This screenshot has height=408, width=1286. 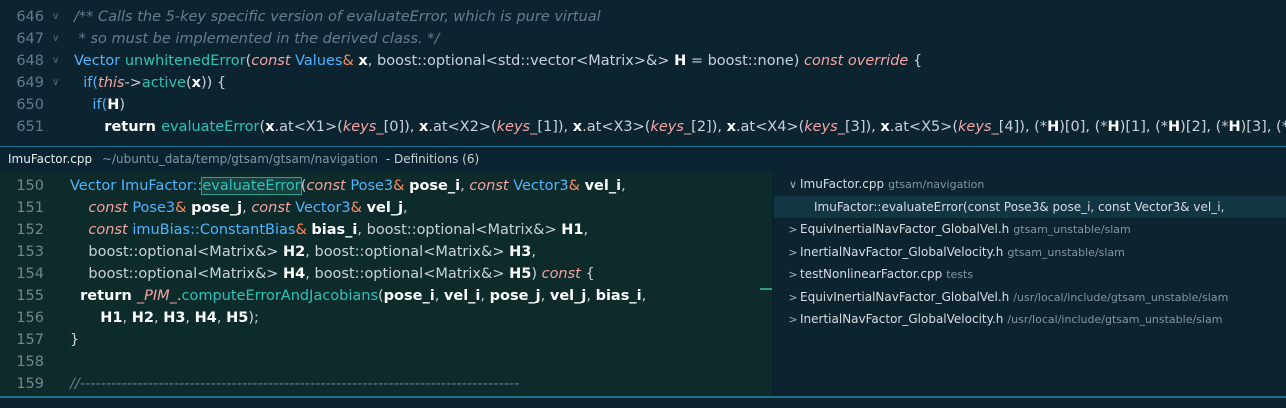 I want to click on line-number: 651, so click(x=30, y=127).